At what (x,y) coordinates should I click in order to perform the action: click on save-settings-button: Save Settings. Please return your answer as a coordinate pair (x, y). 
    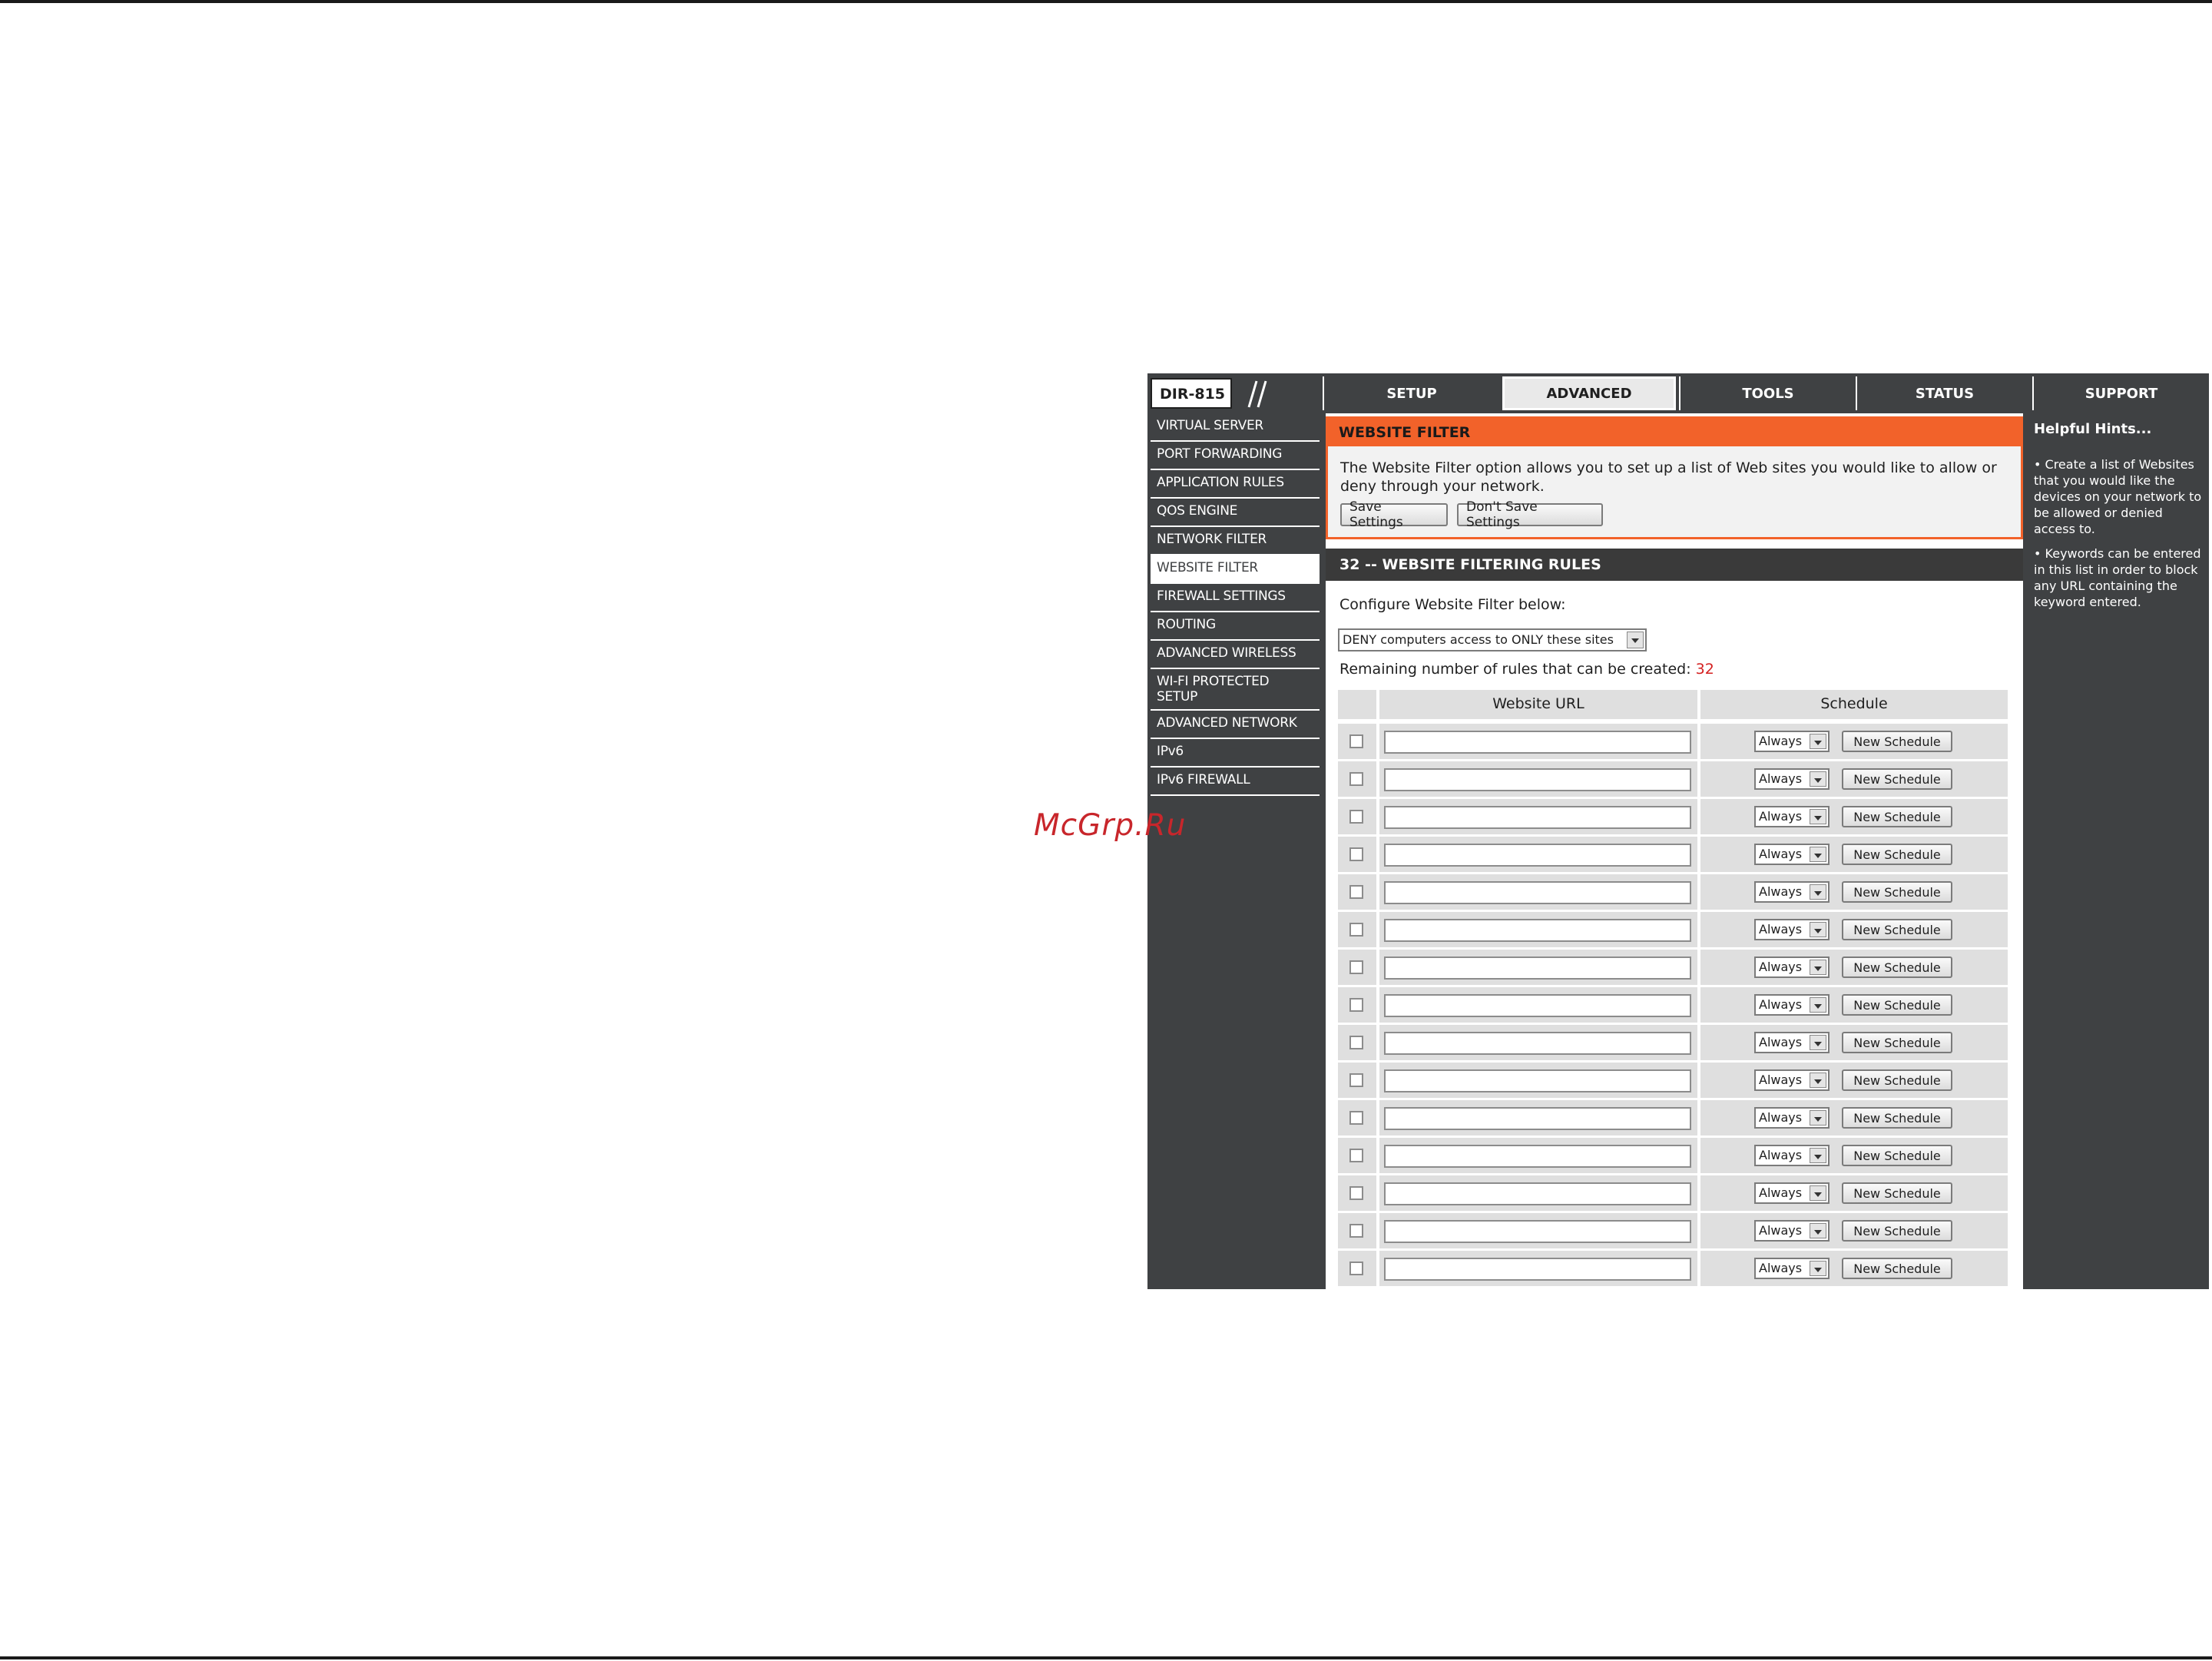
    Looking at the image, I should click on (1394, 514).